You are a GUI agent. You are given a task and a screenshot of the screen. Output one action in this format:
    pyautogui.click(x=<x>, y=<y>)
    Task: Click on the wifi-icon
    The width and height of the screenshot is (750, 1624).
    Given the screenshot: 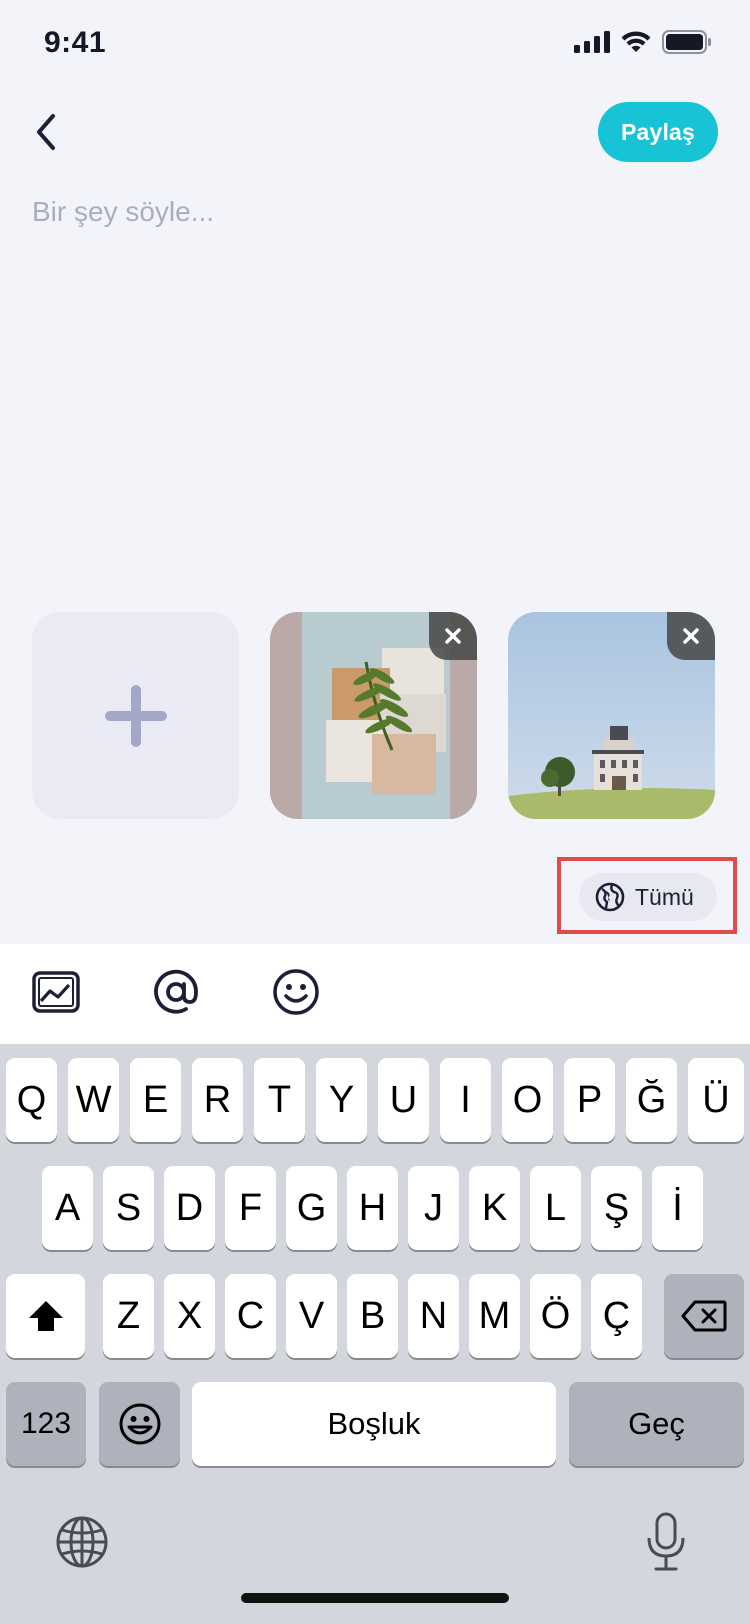 What is the action you would take?
    pyautogui.click(x=636, y=41)
    